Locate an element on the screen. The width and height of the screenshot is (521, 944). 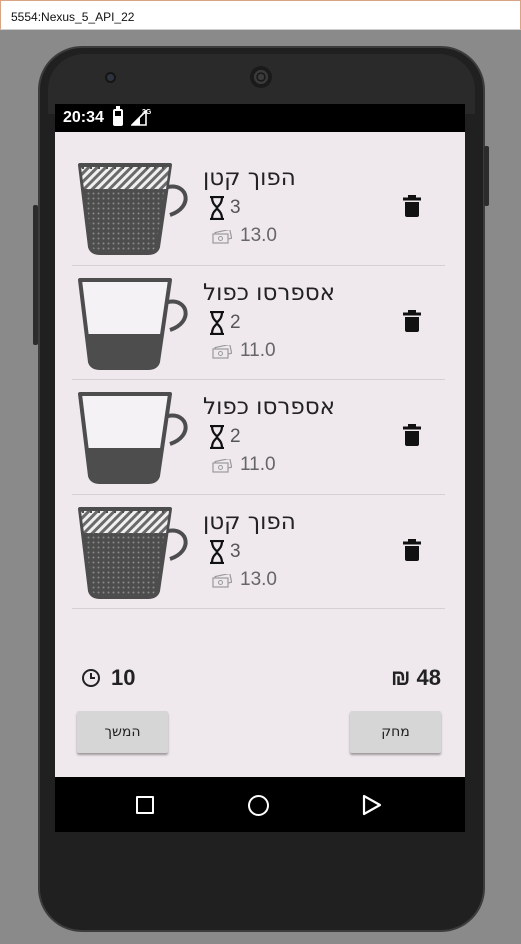
continue-button: המשך is located at coordinates (122, 732).